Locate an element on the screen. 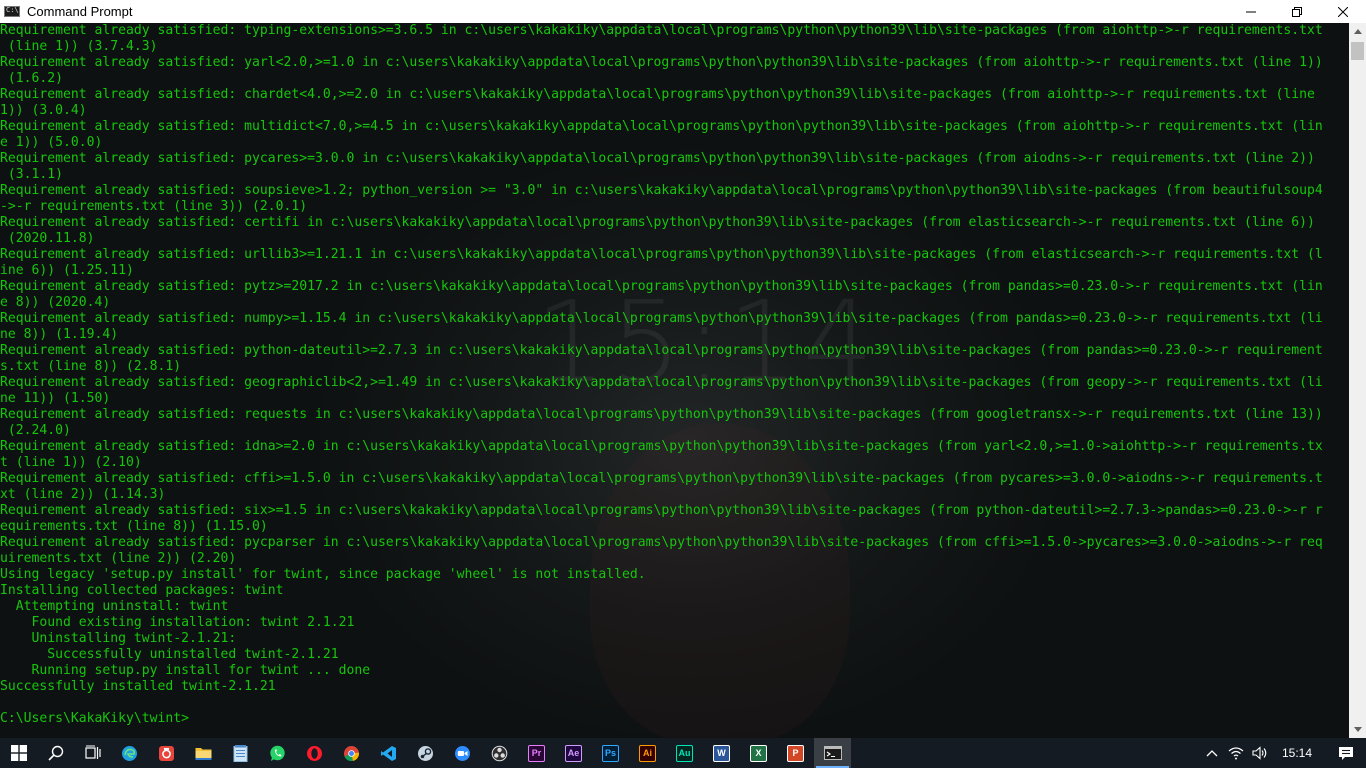 The height and width of the screenshot is (768, 1366). volume-button is located at coordinates (1260, 753).